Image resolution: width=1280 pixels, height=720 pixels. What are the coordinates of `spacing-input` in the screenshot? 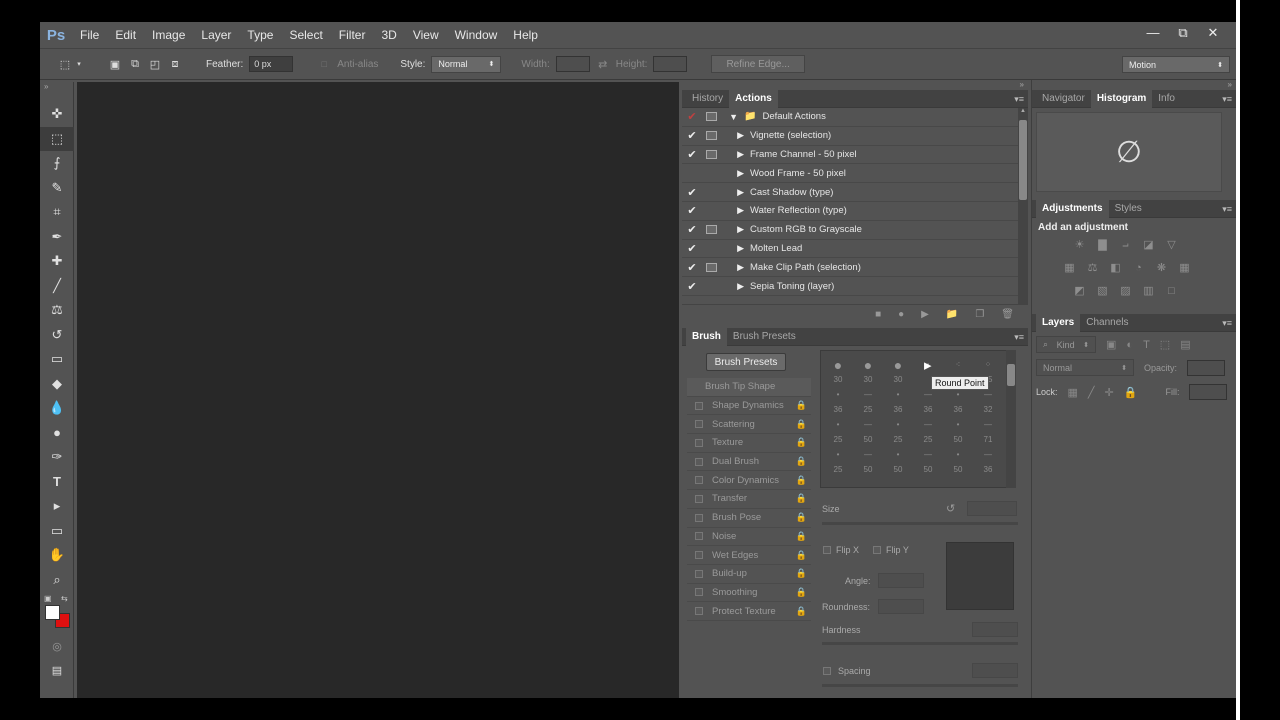 It's located at (995, 670).